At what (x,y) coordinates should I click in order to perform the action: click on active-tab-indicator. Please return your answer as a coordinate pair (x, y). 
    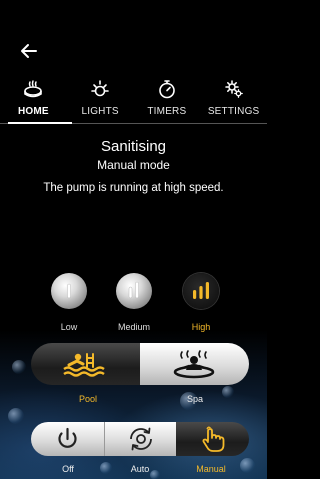
    Looking at the image, I should click on (40, 123).